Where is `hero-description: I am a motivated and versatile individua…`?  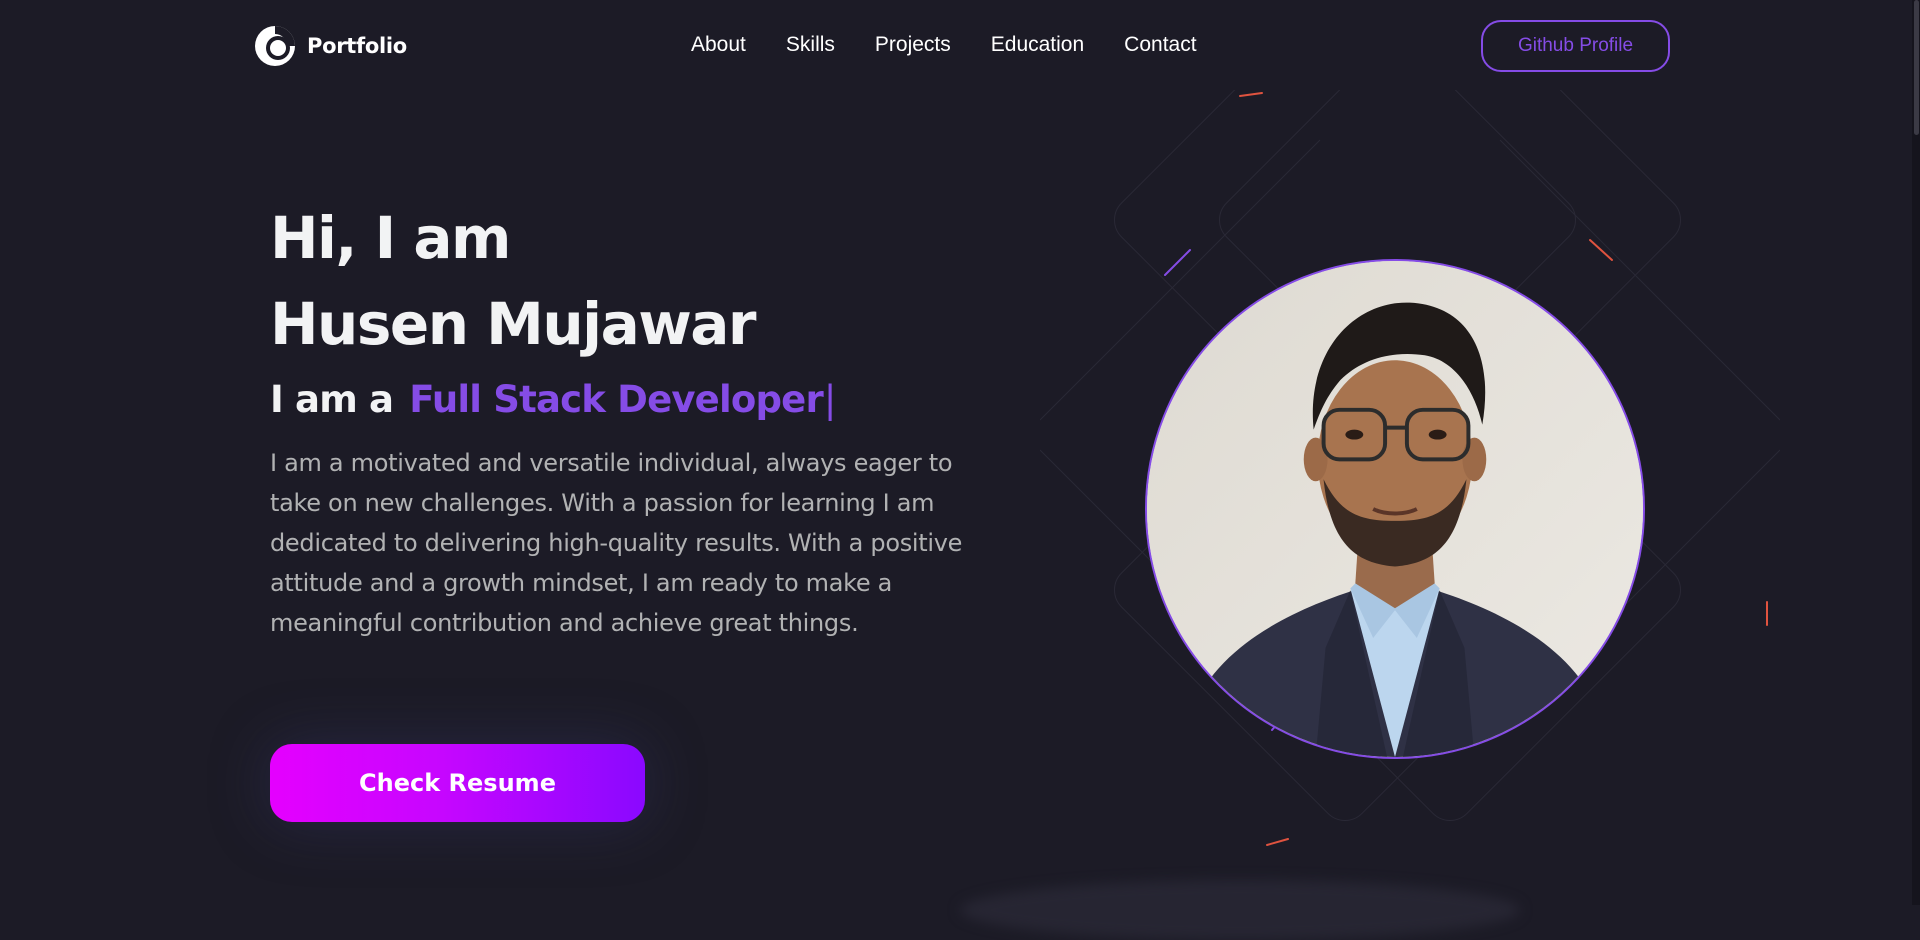
hero-description: I am a motivated and versatile individua… is located at coordinates (616, 543).